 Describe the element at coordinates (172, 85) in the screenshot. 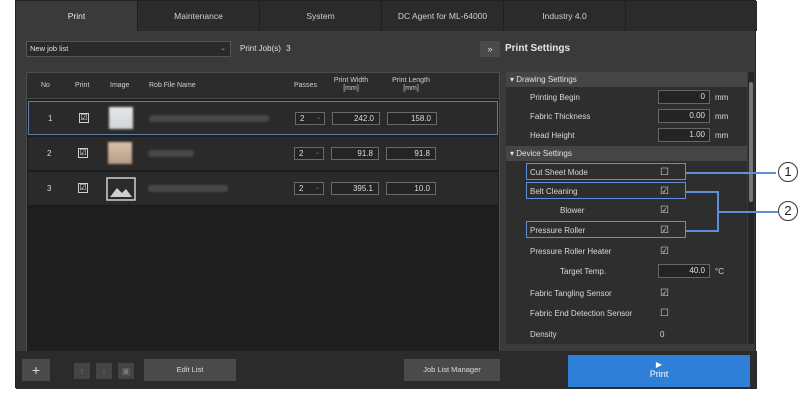

I see `header-file-name: Rob File Name` at that location.